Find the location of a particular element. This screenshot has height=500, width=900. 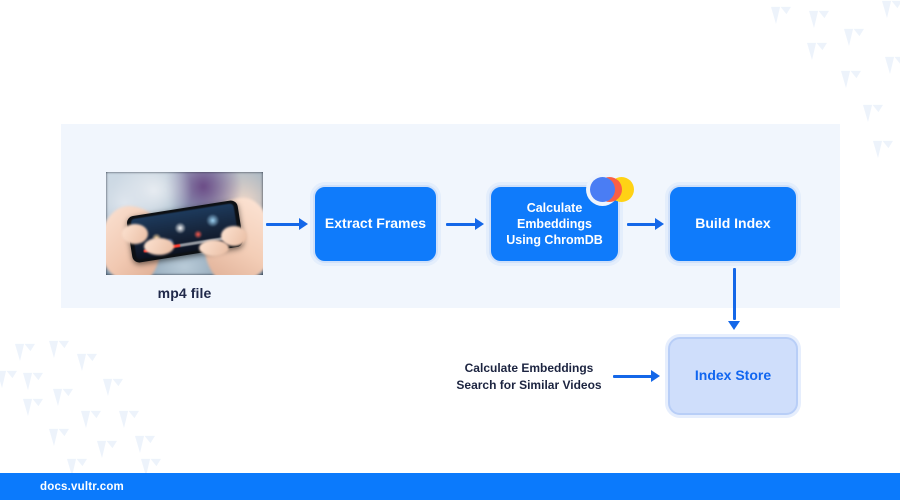

node-build-index-label: Build Index is located at coordinates (733, 223).